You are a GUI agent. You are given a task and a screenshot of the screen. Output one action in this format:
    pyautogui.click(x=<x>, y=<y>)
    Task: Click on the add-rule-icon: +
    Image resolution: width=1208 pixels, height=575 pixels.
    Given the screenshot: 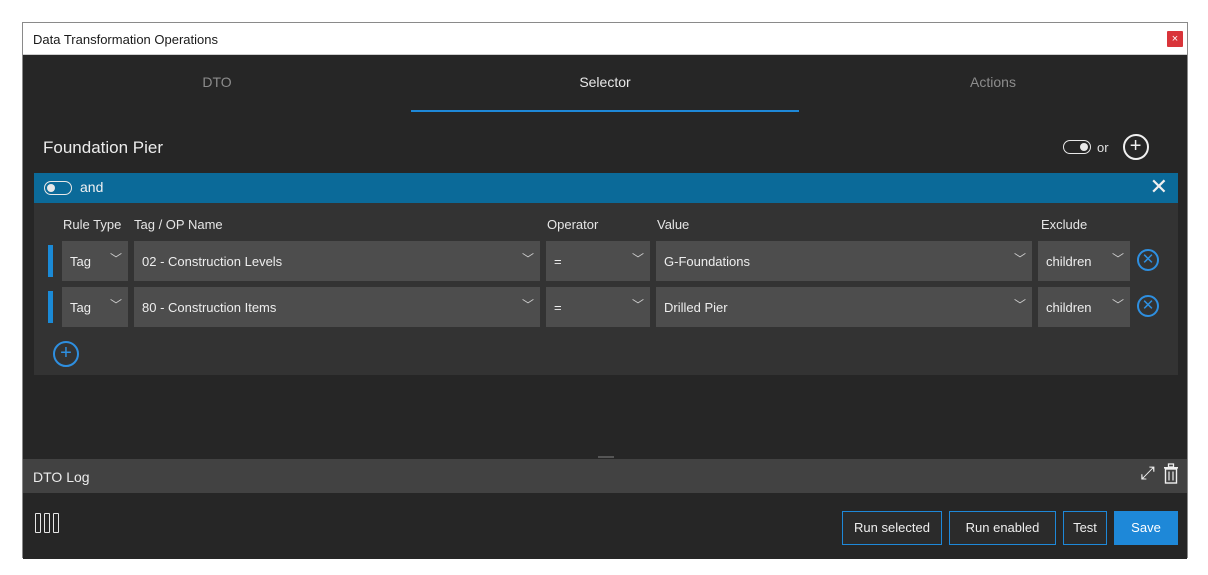 What is the action you would take?
    pyautogui.click(x=66, y=354)
    